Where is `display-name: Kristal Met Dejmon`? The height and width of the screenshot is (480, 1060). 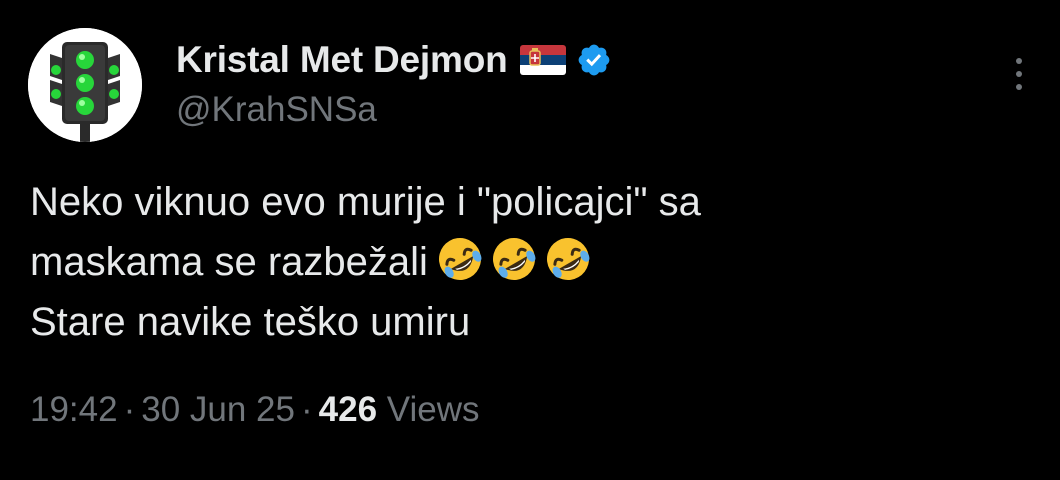
display-name: Kristal Met Dejmon is located at coordinates (342, 60).